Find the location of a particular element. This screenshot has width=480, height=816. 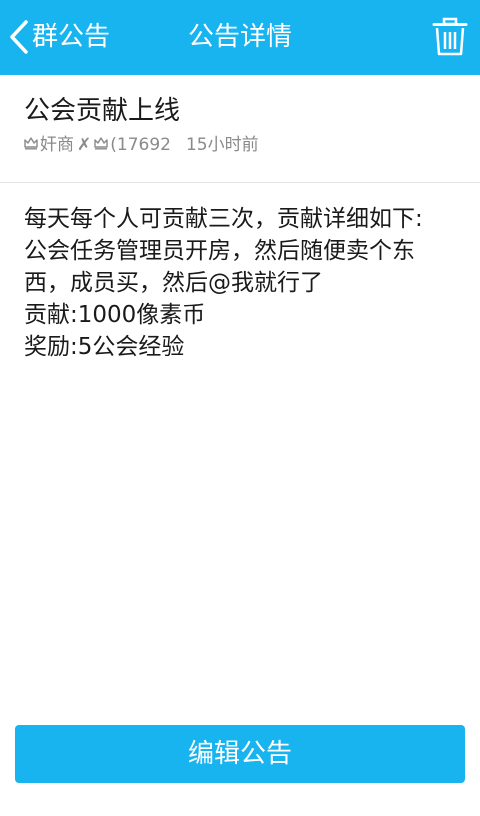

body-line: 西，成员买，然后@我就行了 is located at coordinates (173, 283).